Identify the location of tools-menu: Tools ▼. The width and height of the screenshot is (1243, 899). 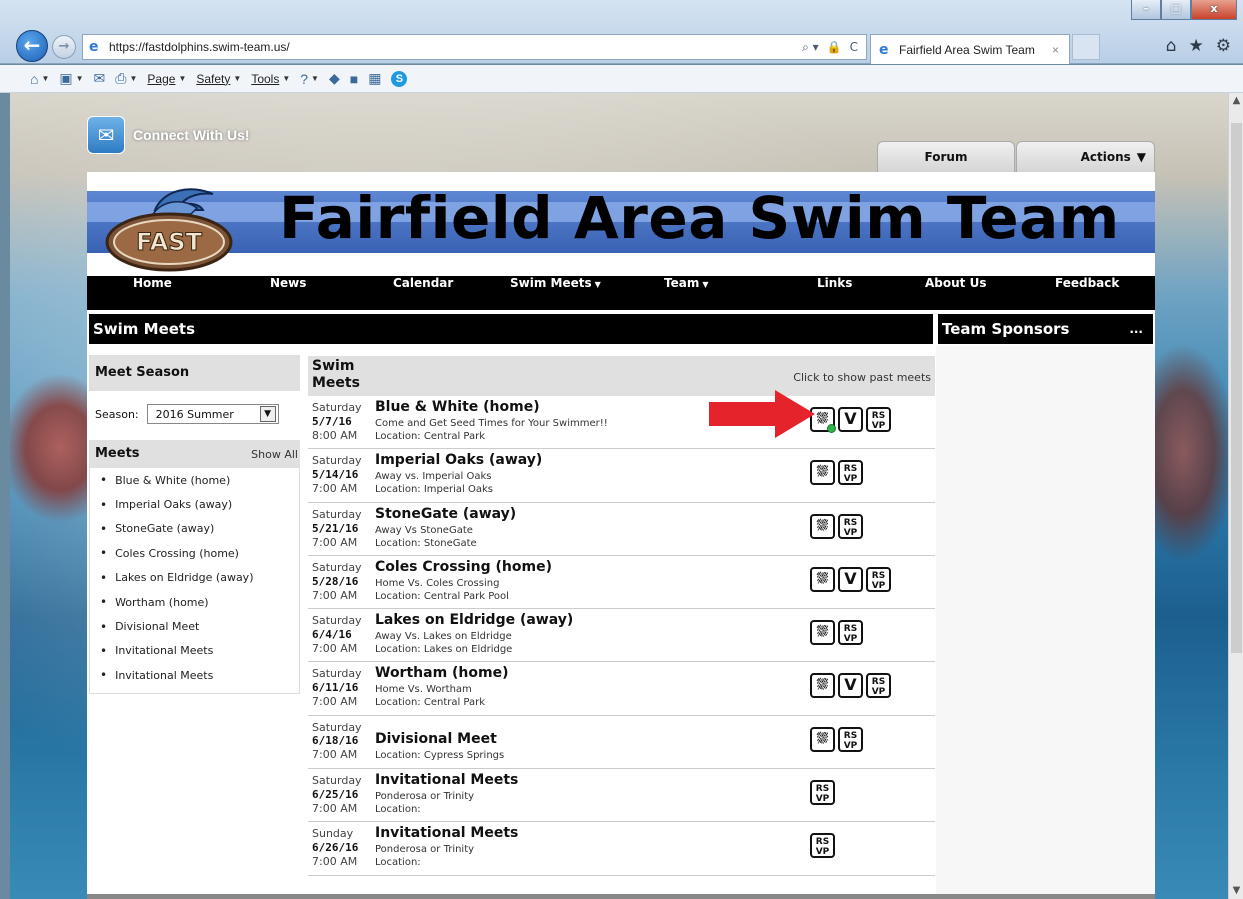
(270, 79).